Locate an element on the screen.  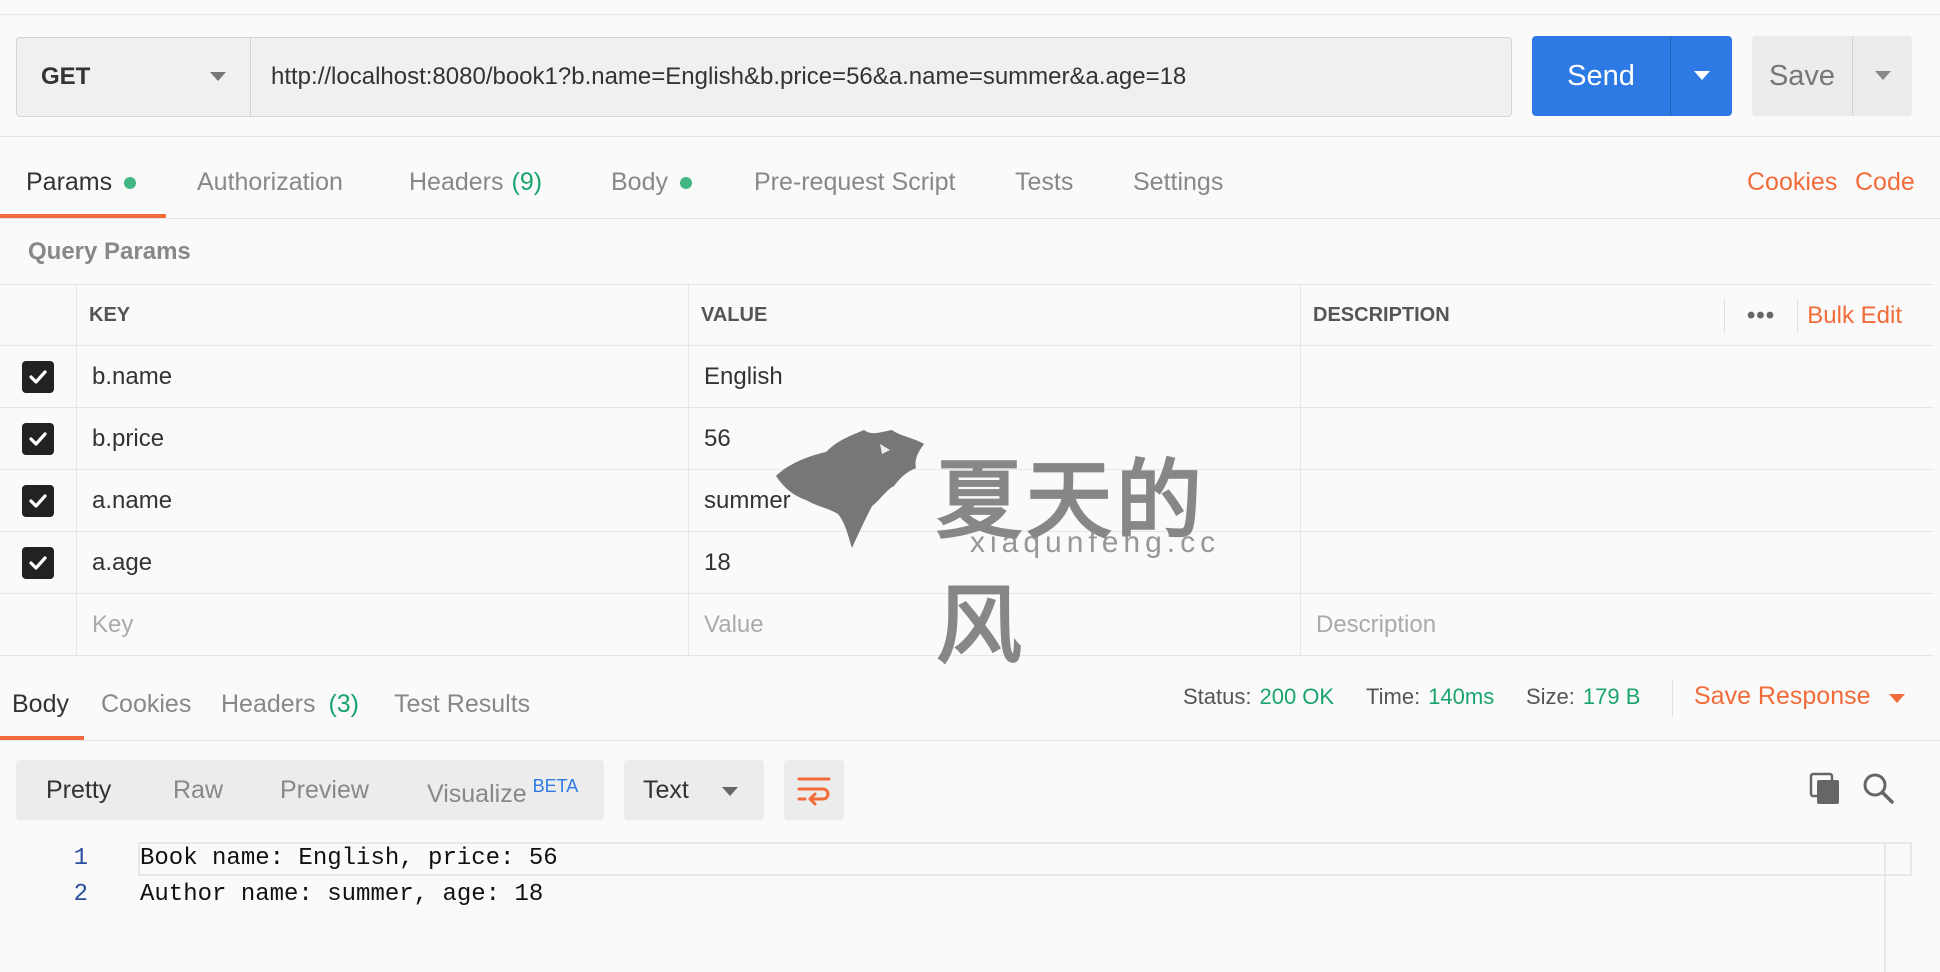
param-key: a.age is located at coordinates (383, 562).